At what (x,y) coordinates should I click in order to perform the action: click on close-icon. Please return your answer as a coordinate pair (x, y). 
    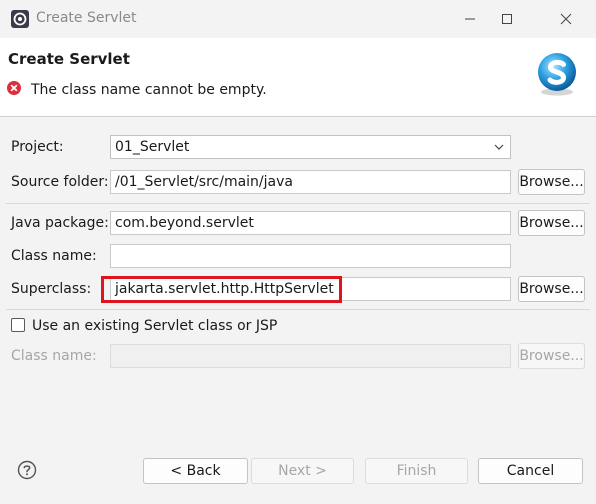
    Looking at the image, I should click on (566, 19).